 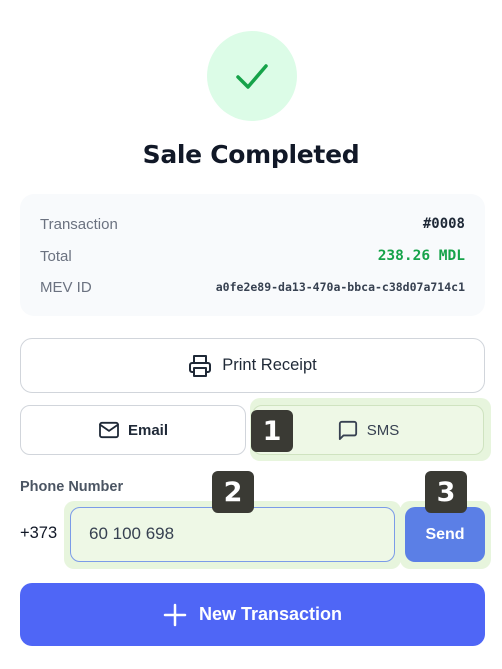 What do you see at coordinates (251, 154) in the screenshot?
I see `page-title: Sale Completed` at bounding box center [251, 154].